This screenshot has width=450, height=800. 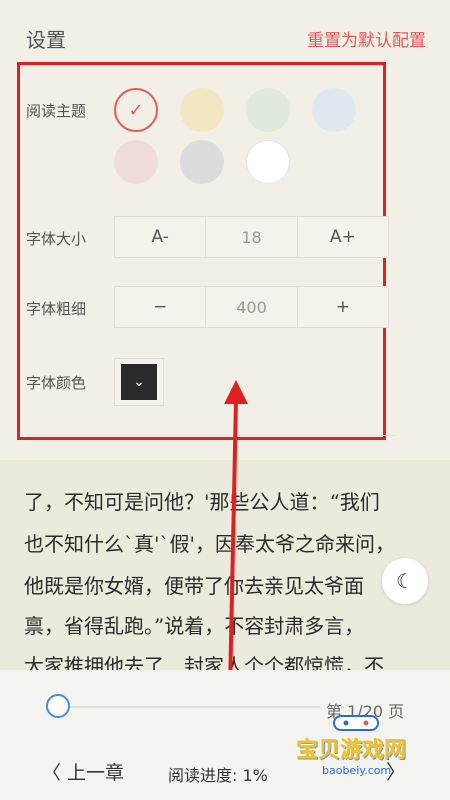 What do you see at coordinates (83, 771) in the screenshot?
I see `prev-chapter-button: 〈 上一章` at bounding box center [83, 771].